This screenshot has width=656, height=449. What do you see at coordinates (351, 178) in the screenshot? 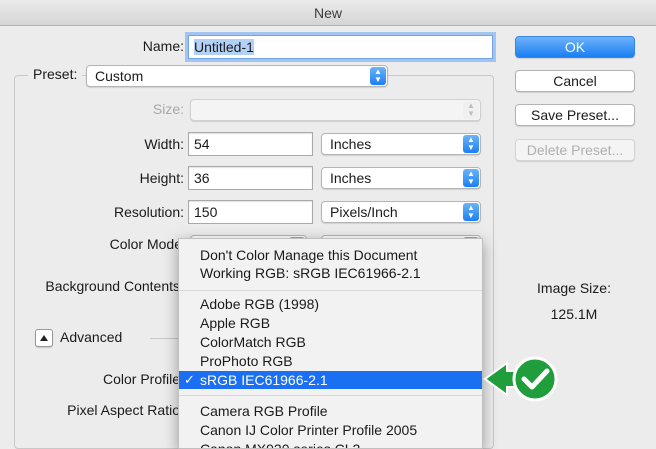
I see `height-unit-value: Inches` at bounding box center [351, 178].